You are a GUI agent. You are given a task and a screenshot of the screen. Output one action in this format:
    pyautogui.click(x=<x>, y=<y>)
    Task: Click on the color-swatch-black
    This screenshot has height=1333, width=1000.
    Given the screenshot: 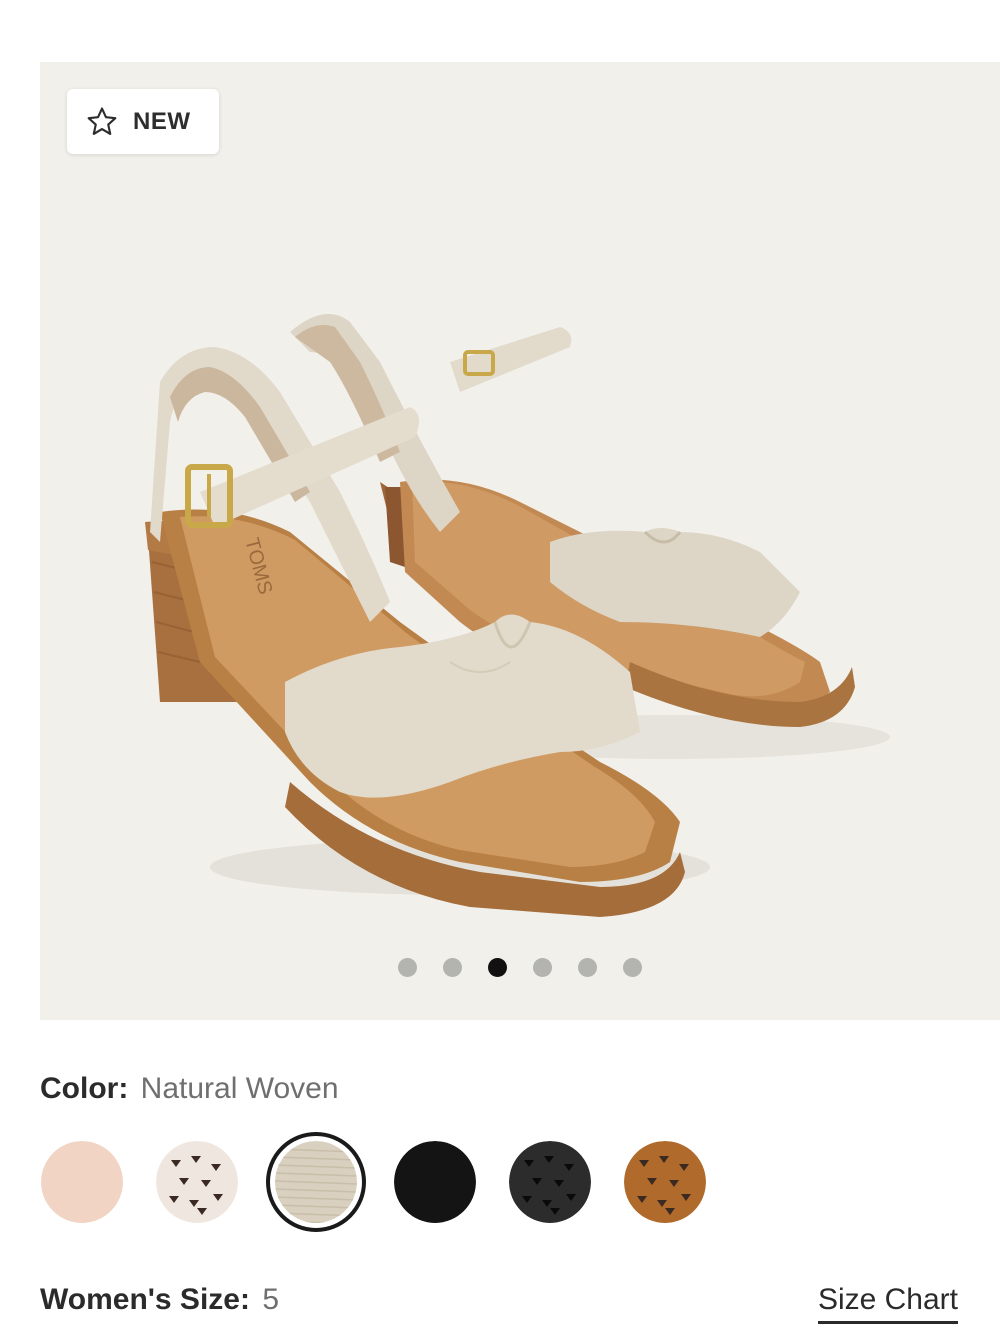 What is the action you would take?
    pyautogui.click(x=435, y=1182)
    